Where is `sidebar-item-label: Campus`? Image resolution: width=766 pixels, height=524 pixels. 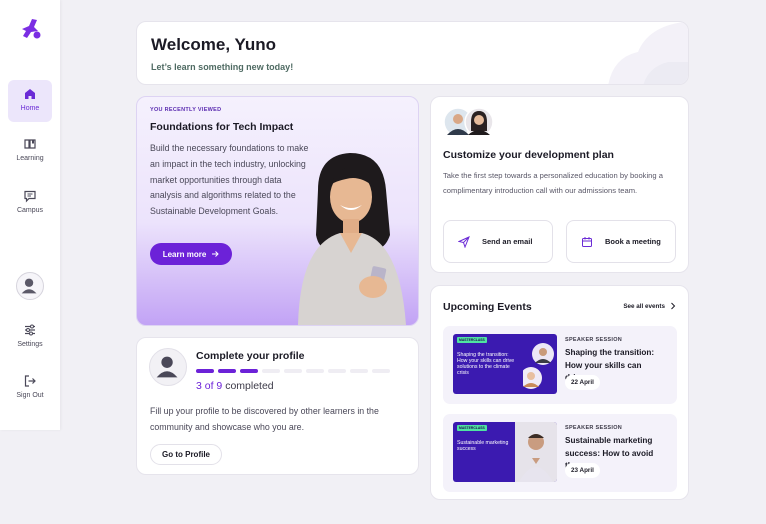
sidebar-item-label: Campus is located at coordinates (30, 210).